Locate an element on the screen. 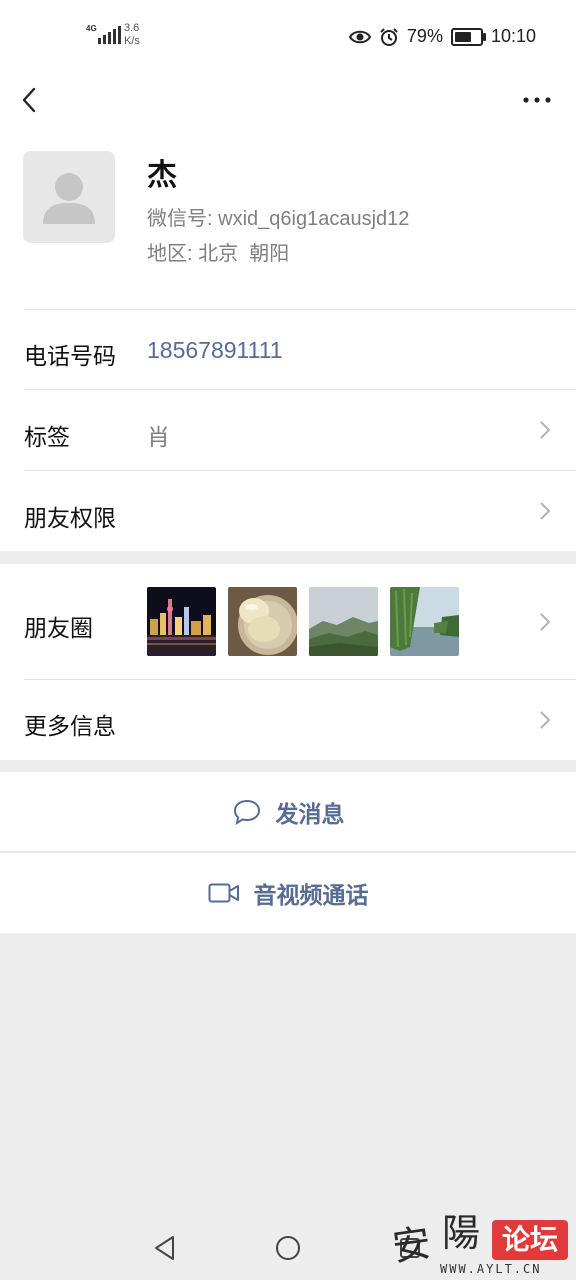 This screenshot has width=576, height=1280. phone-label: 电话号码 is located at coordinates (70, 356).